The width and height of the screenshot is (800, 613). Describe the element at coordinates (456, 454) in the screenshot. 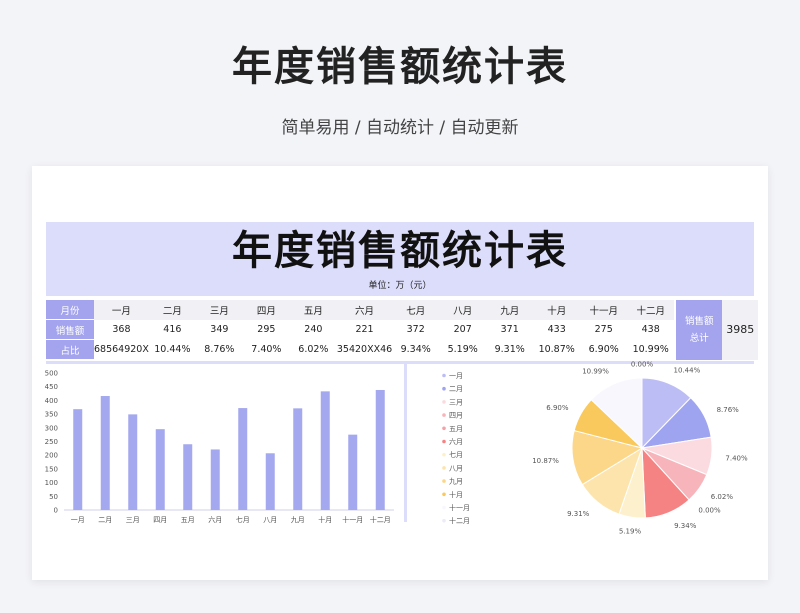

I see `legend-label: 七月` at that location.